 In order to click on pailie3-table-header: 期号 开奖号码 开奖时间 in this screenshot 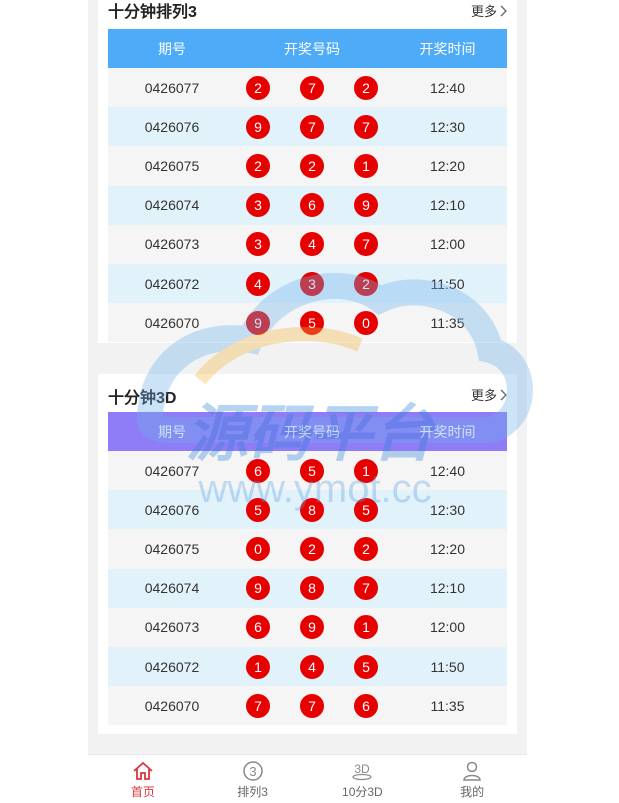, I will do `click(307, 48)`.